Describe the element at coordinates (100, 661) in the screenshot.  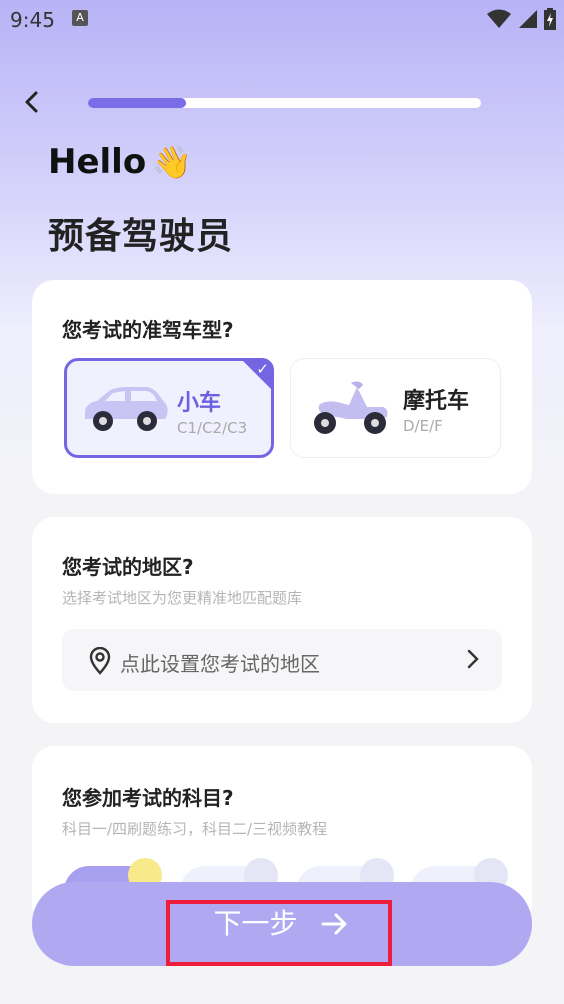
I see `location-pin-icon` at that location.